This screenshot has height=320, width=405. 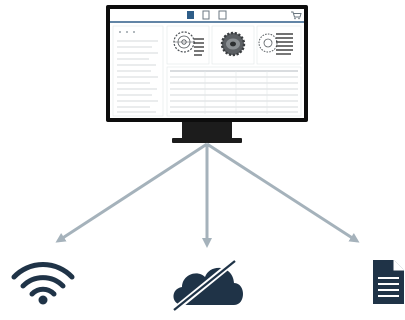 I want to click on arrow-to-wifi, so click(x=131, y=192).